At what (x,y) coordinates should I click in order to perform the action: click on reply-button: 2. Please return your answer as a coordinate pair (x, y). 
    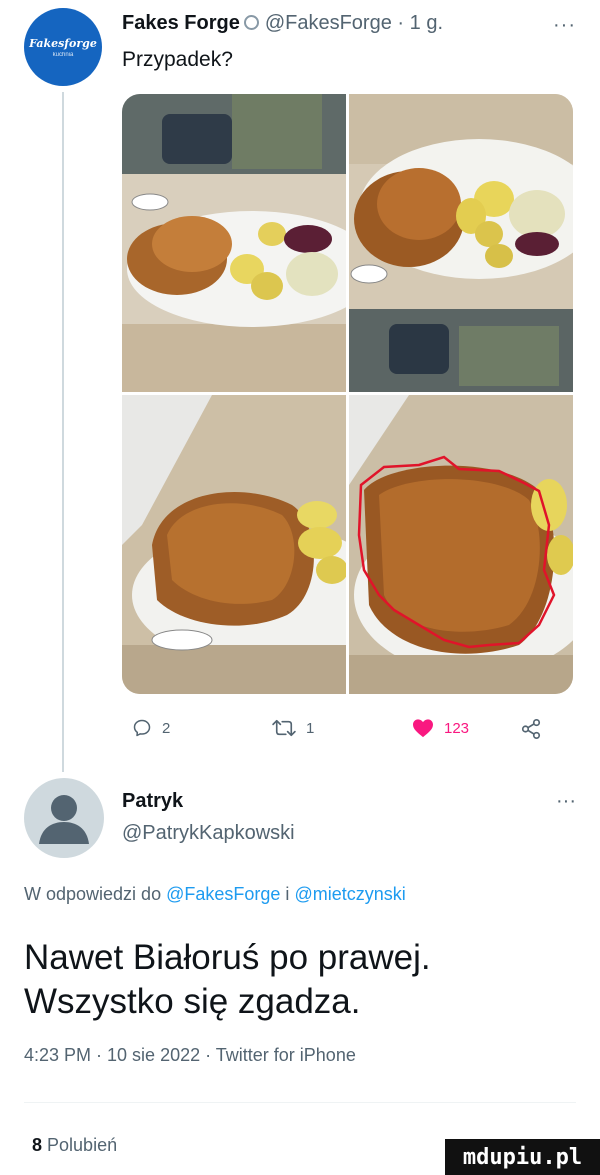
    Looking at the image, I should click on (151, 728).